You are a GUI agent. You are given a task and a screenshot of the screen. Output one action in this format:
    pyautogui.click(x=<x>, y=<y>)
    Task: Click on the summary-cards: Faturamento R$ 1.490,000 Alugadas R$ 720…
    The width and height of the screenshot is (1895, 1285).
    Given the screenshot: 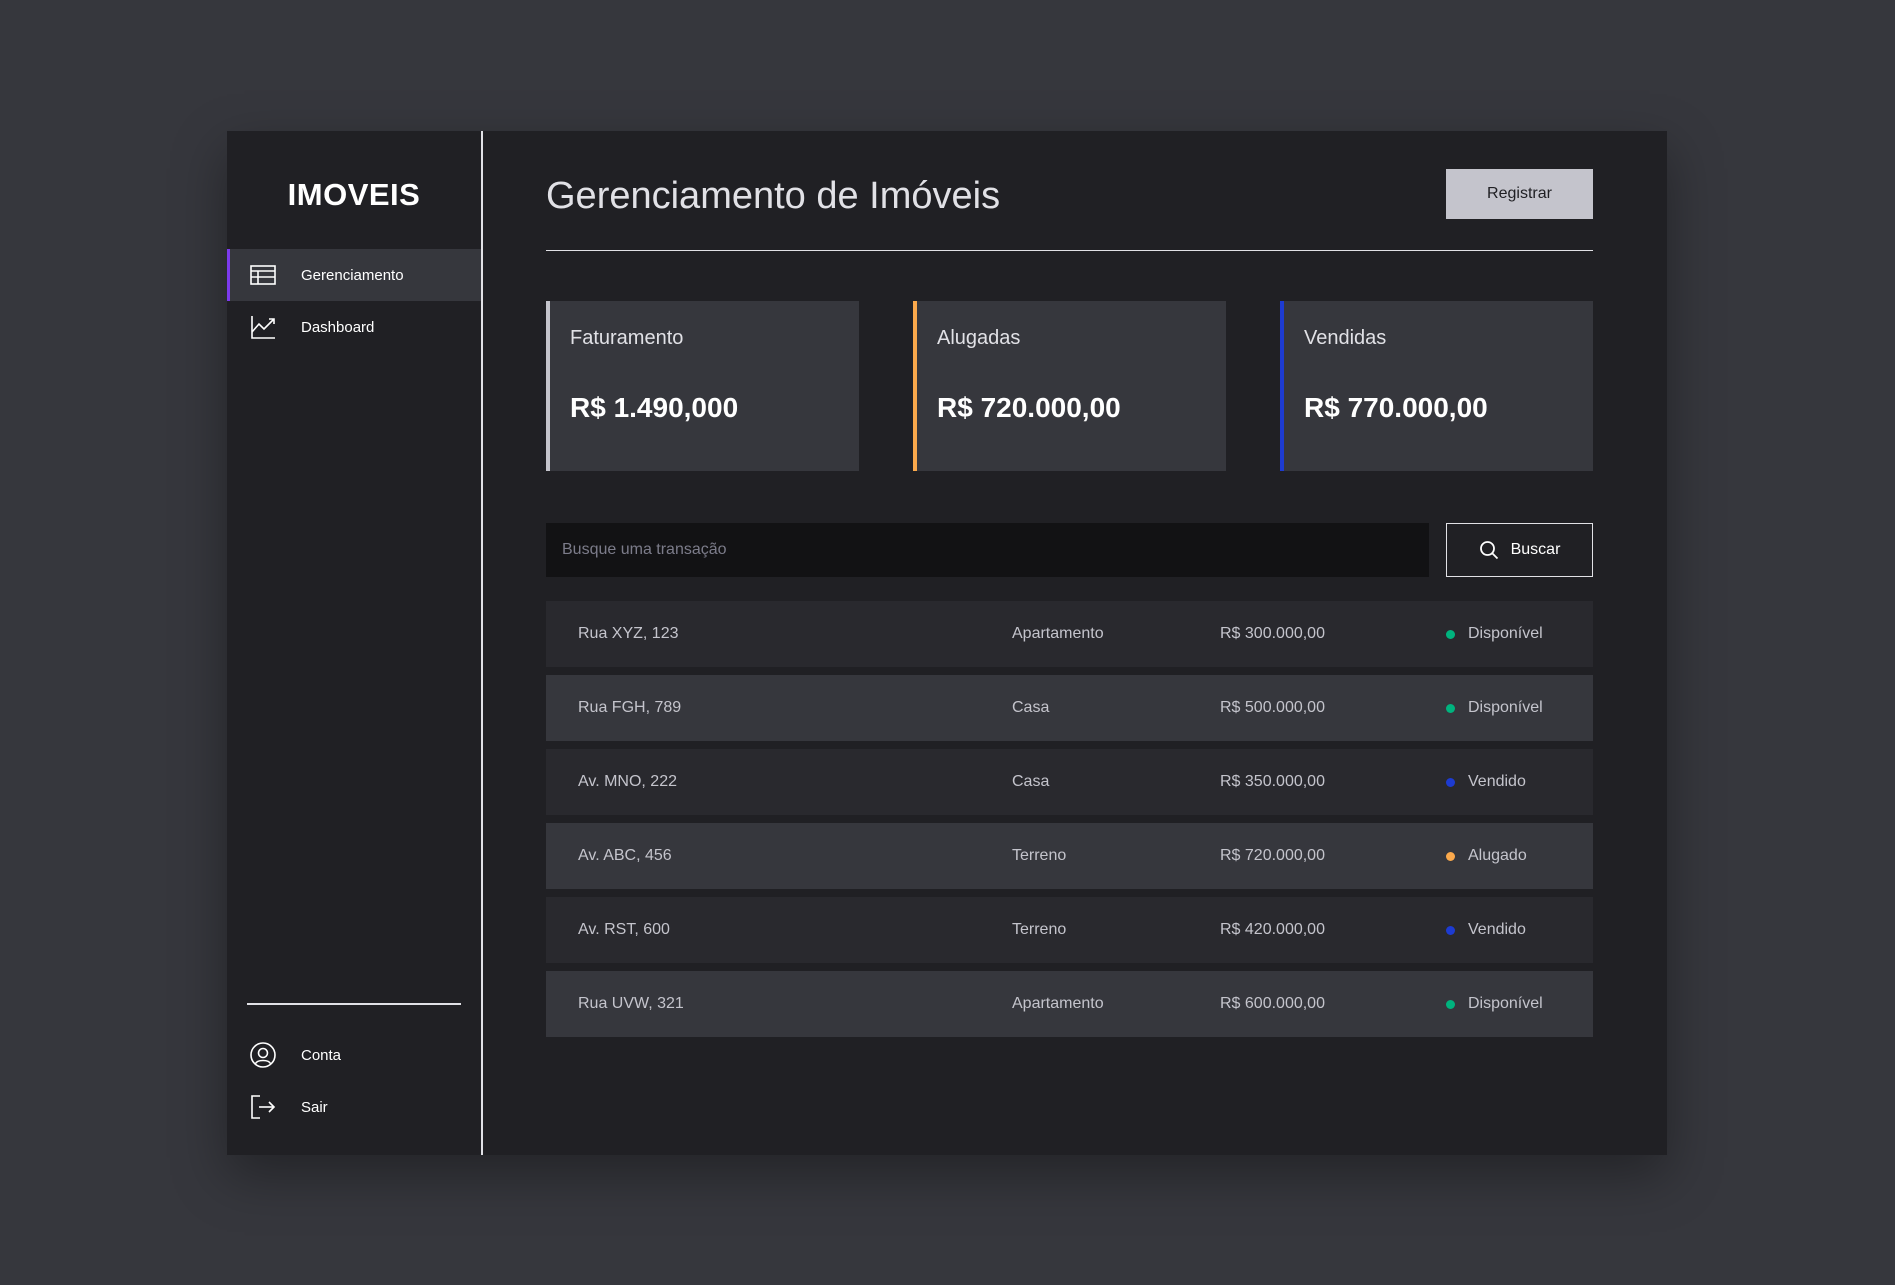 What is the action you would take?
    pyautogui.click(x=1069, y=386)
    